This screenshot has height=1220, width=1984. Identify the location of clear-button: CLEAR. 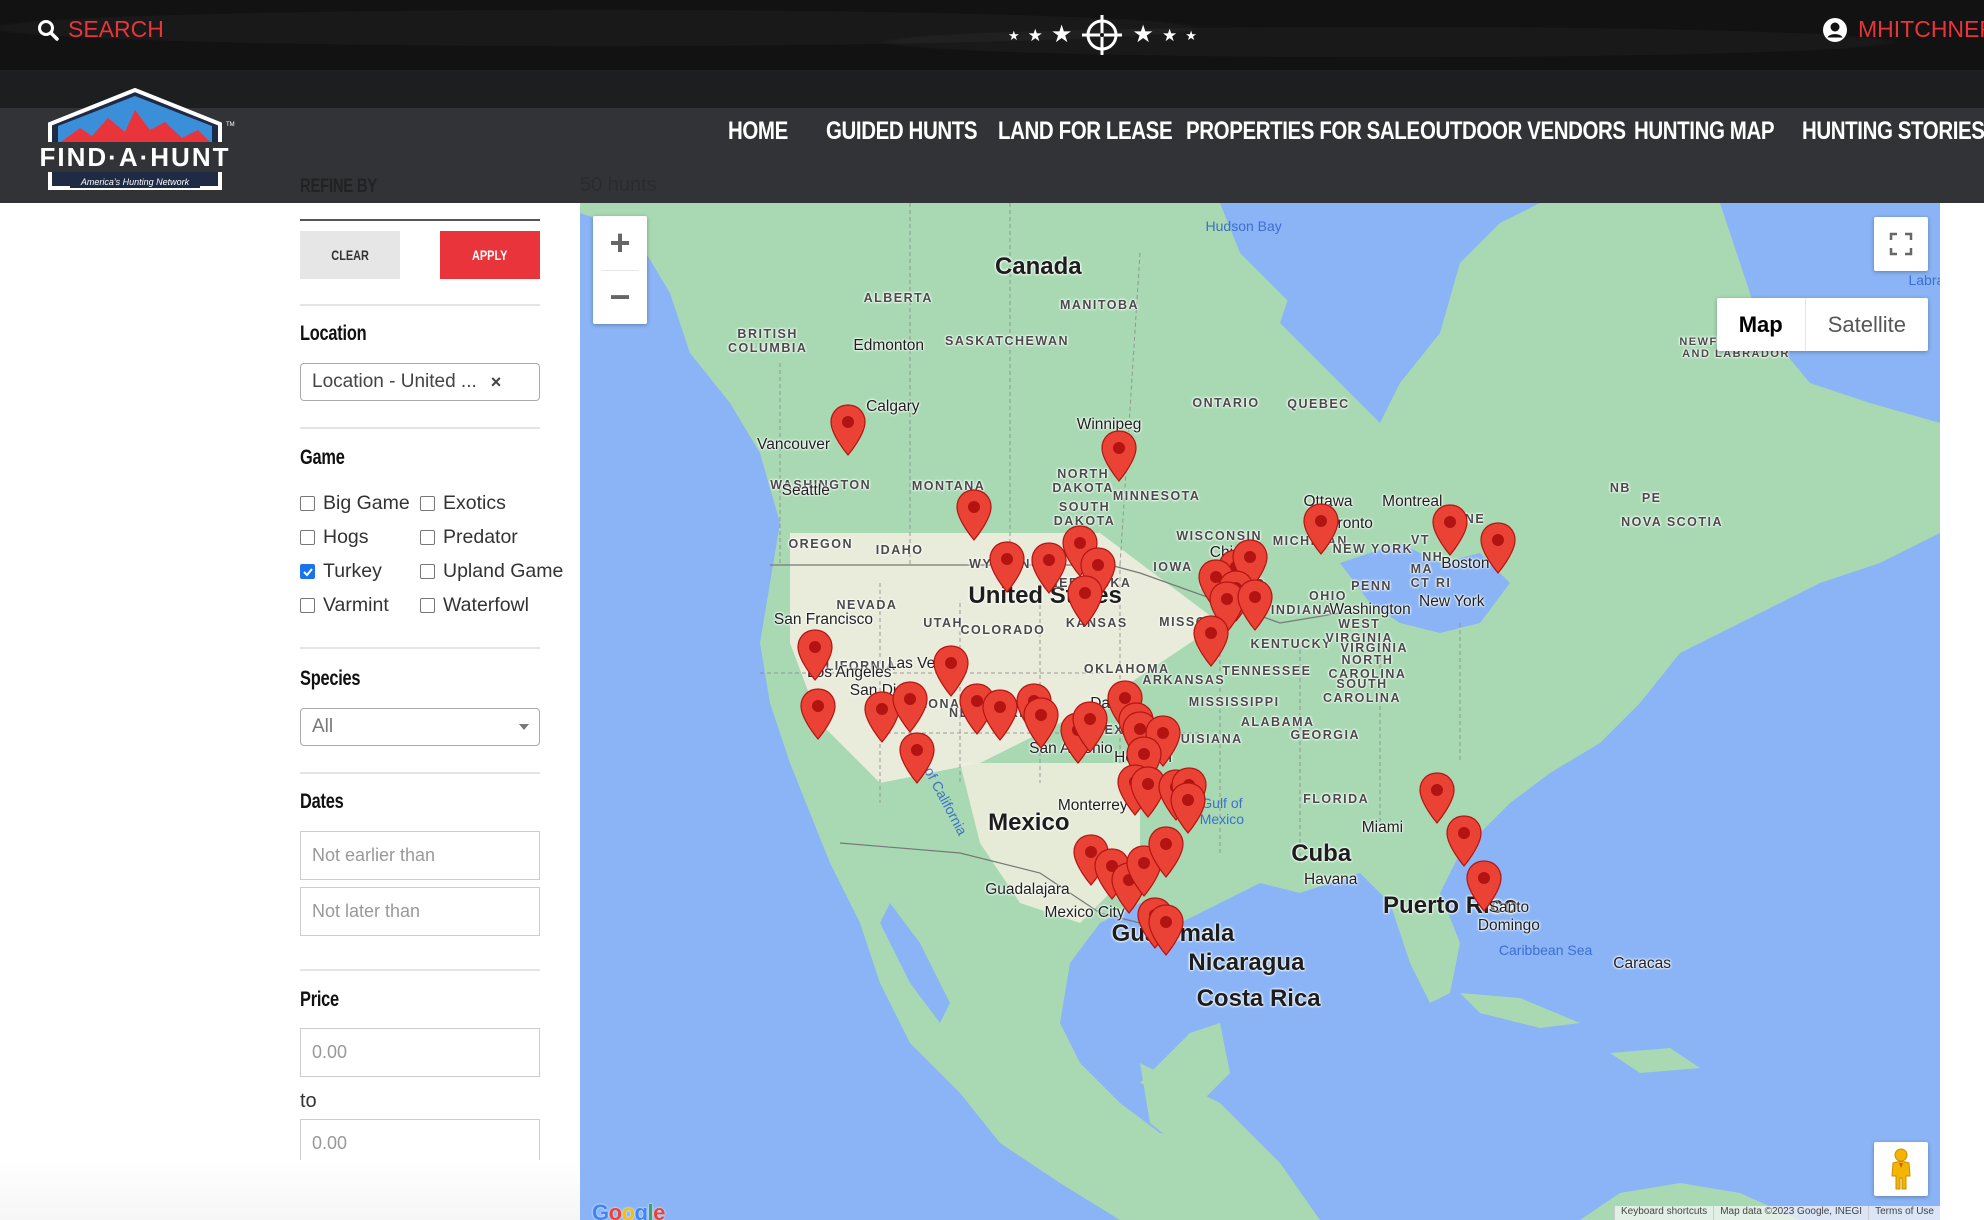
(350, 255).